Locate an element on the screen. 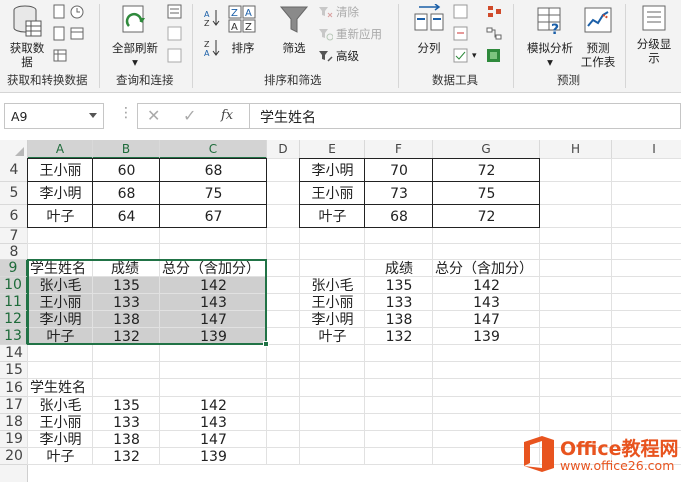  properties-button is located at coordinates (174, 33).